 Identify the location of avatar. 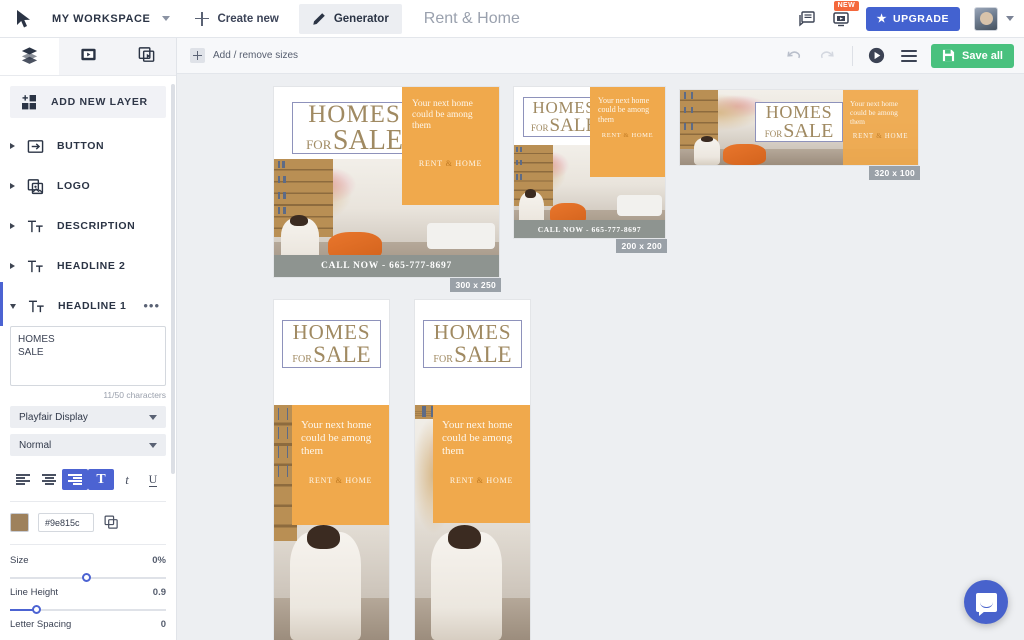
(986, 18).